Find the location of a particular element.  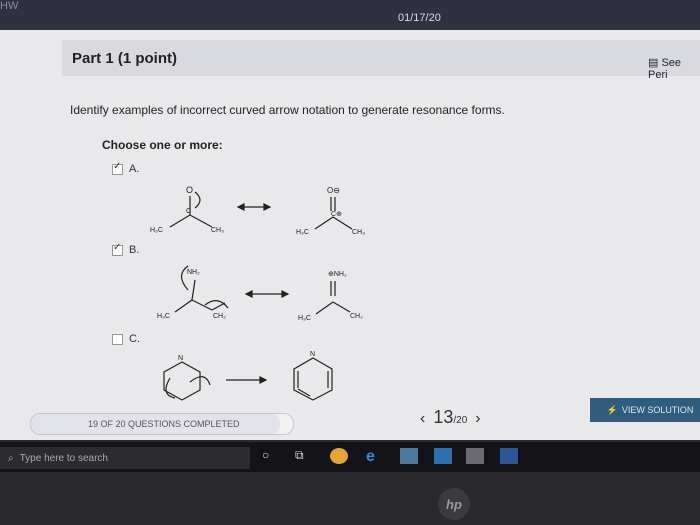

b-left-ch2: CH₂ is located at coordinates (219, 316).